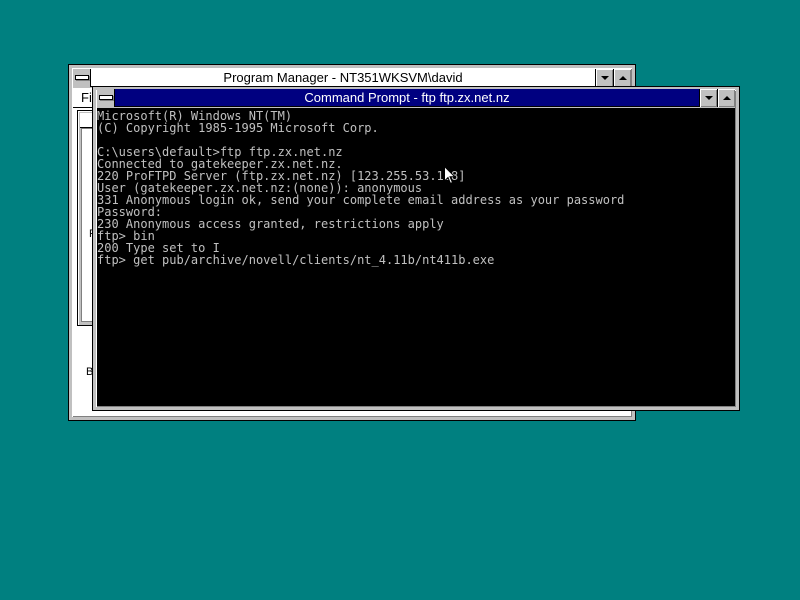 This screenshot has width=800, height=600. I want to click on window-title: Command Prompt - ftp ftp.zx.net.nz, so click(407, 97).